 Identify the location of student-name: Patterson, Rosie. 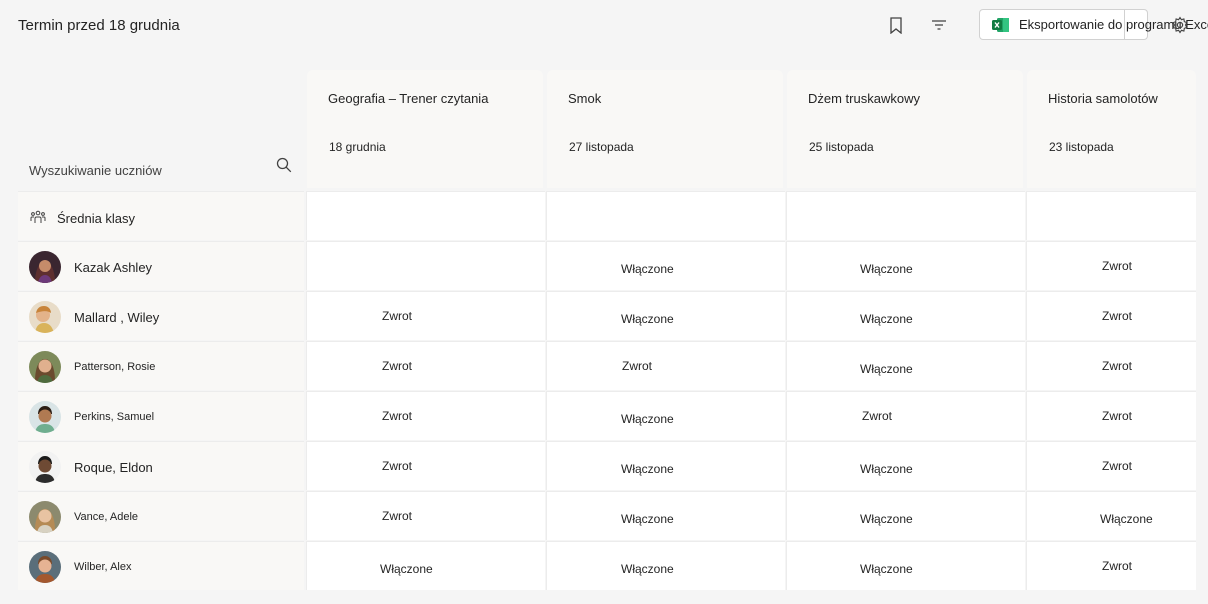
(115, 367).